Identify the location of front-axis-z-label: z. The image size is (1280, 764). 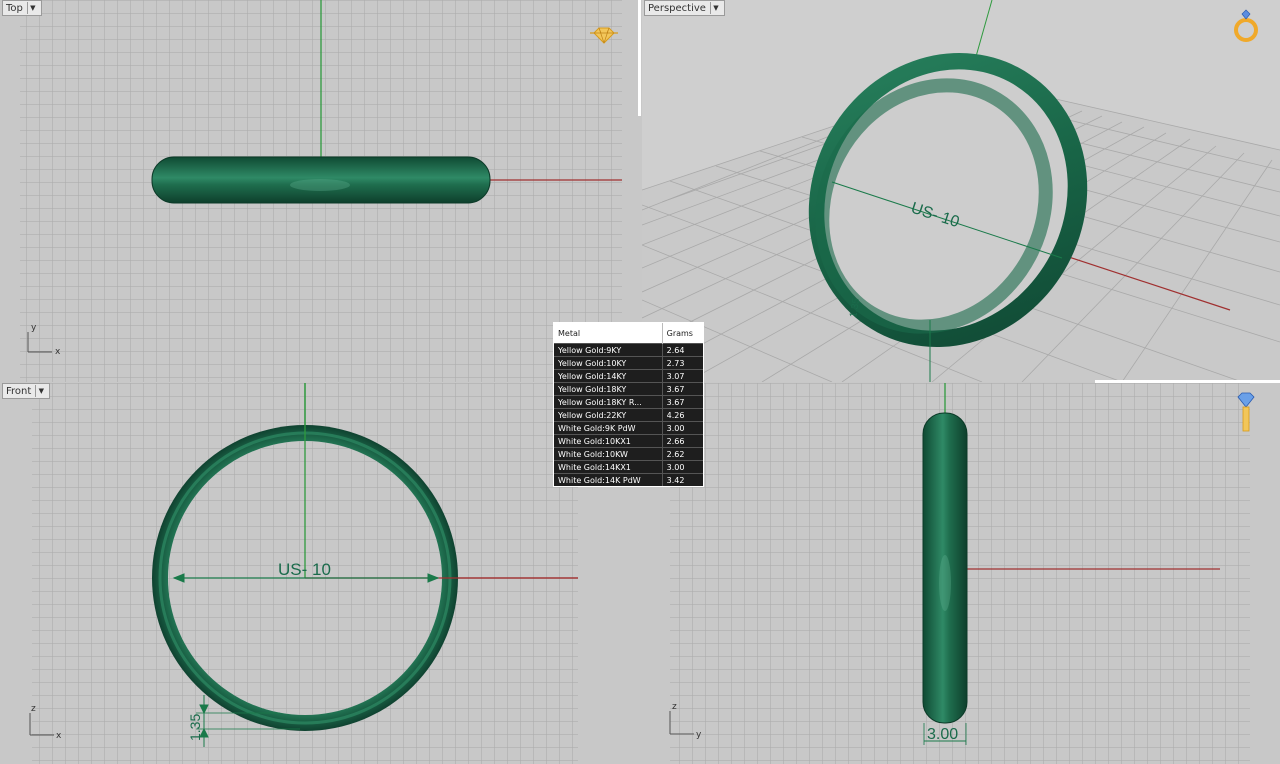
(33, 709).